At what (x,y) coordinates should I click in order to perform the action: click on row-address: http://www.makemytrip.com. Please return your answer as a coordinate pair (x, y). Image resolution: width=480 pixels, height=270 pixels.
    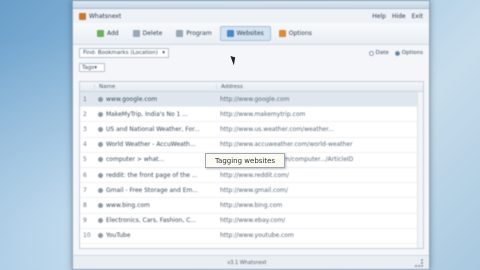
    Looking at the image, I should click on (263, 114).